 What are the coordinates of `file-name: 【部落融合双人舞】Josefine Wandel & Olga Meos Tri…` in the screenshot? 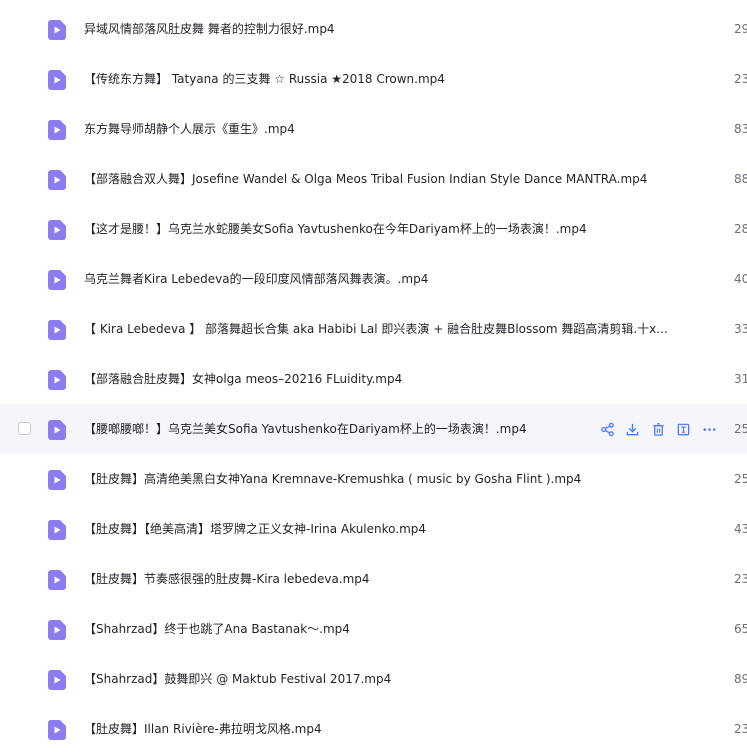 It's located at (365, 179).